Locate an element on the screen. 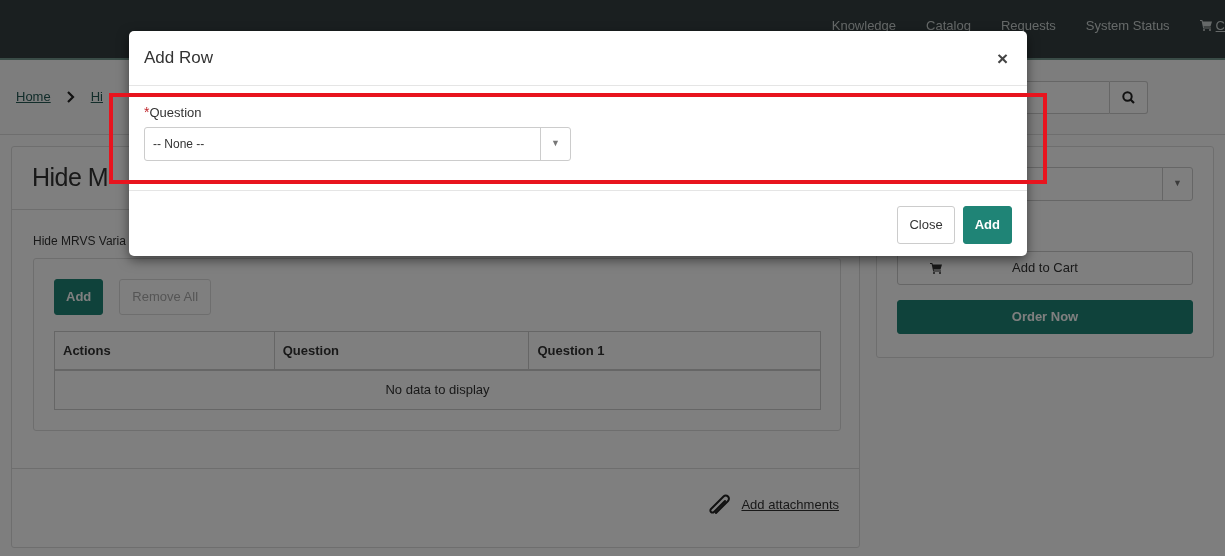  variable-label: Hide MRVS Varia is located at coordinates (80, 241).